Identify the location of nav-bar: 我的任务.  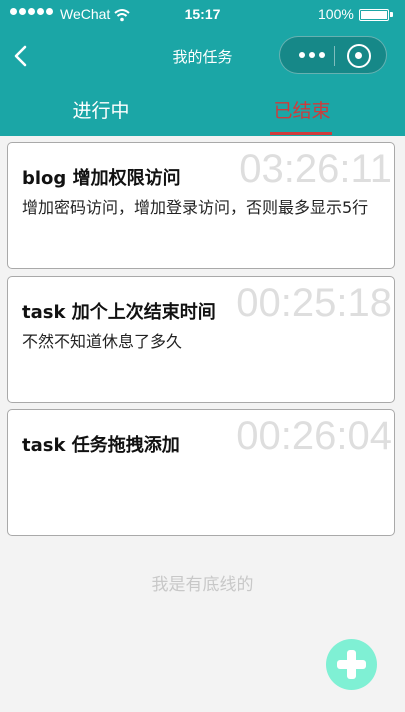
(202, 56).